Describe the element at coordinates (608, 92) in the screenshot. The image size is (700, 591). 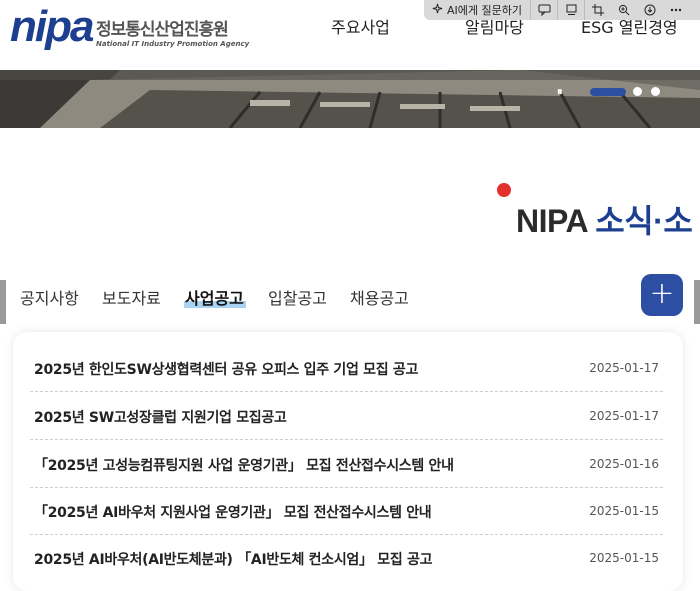
I see `carousel-dot-active` at that location.